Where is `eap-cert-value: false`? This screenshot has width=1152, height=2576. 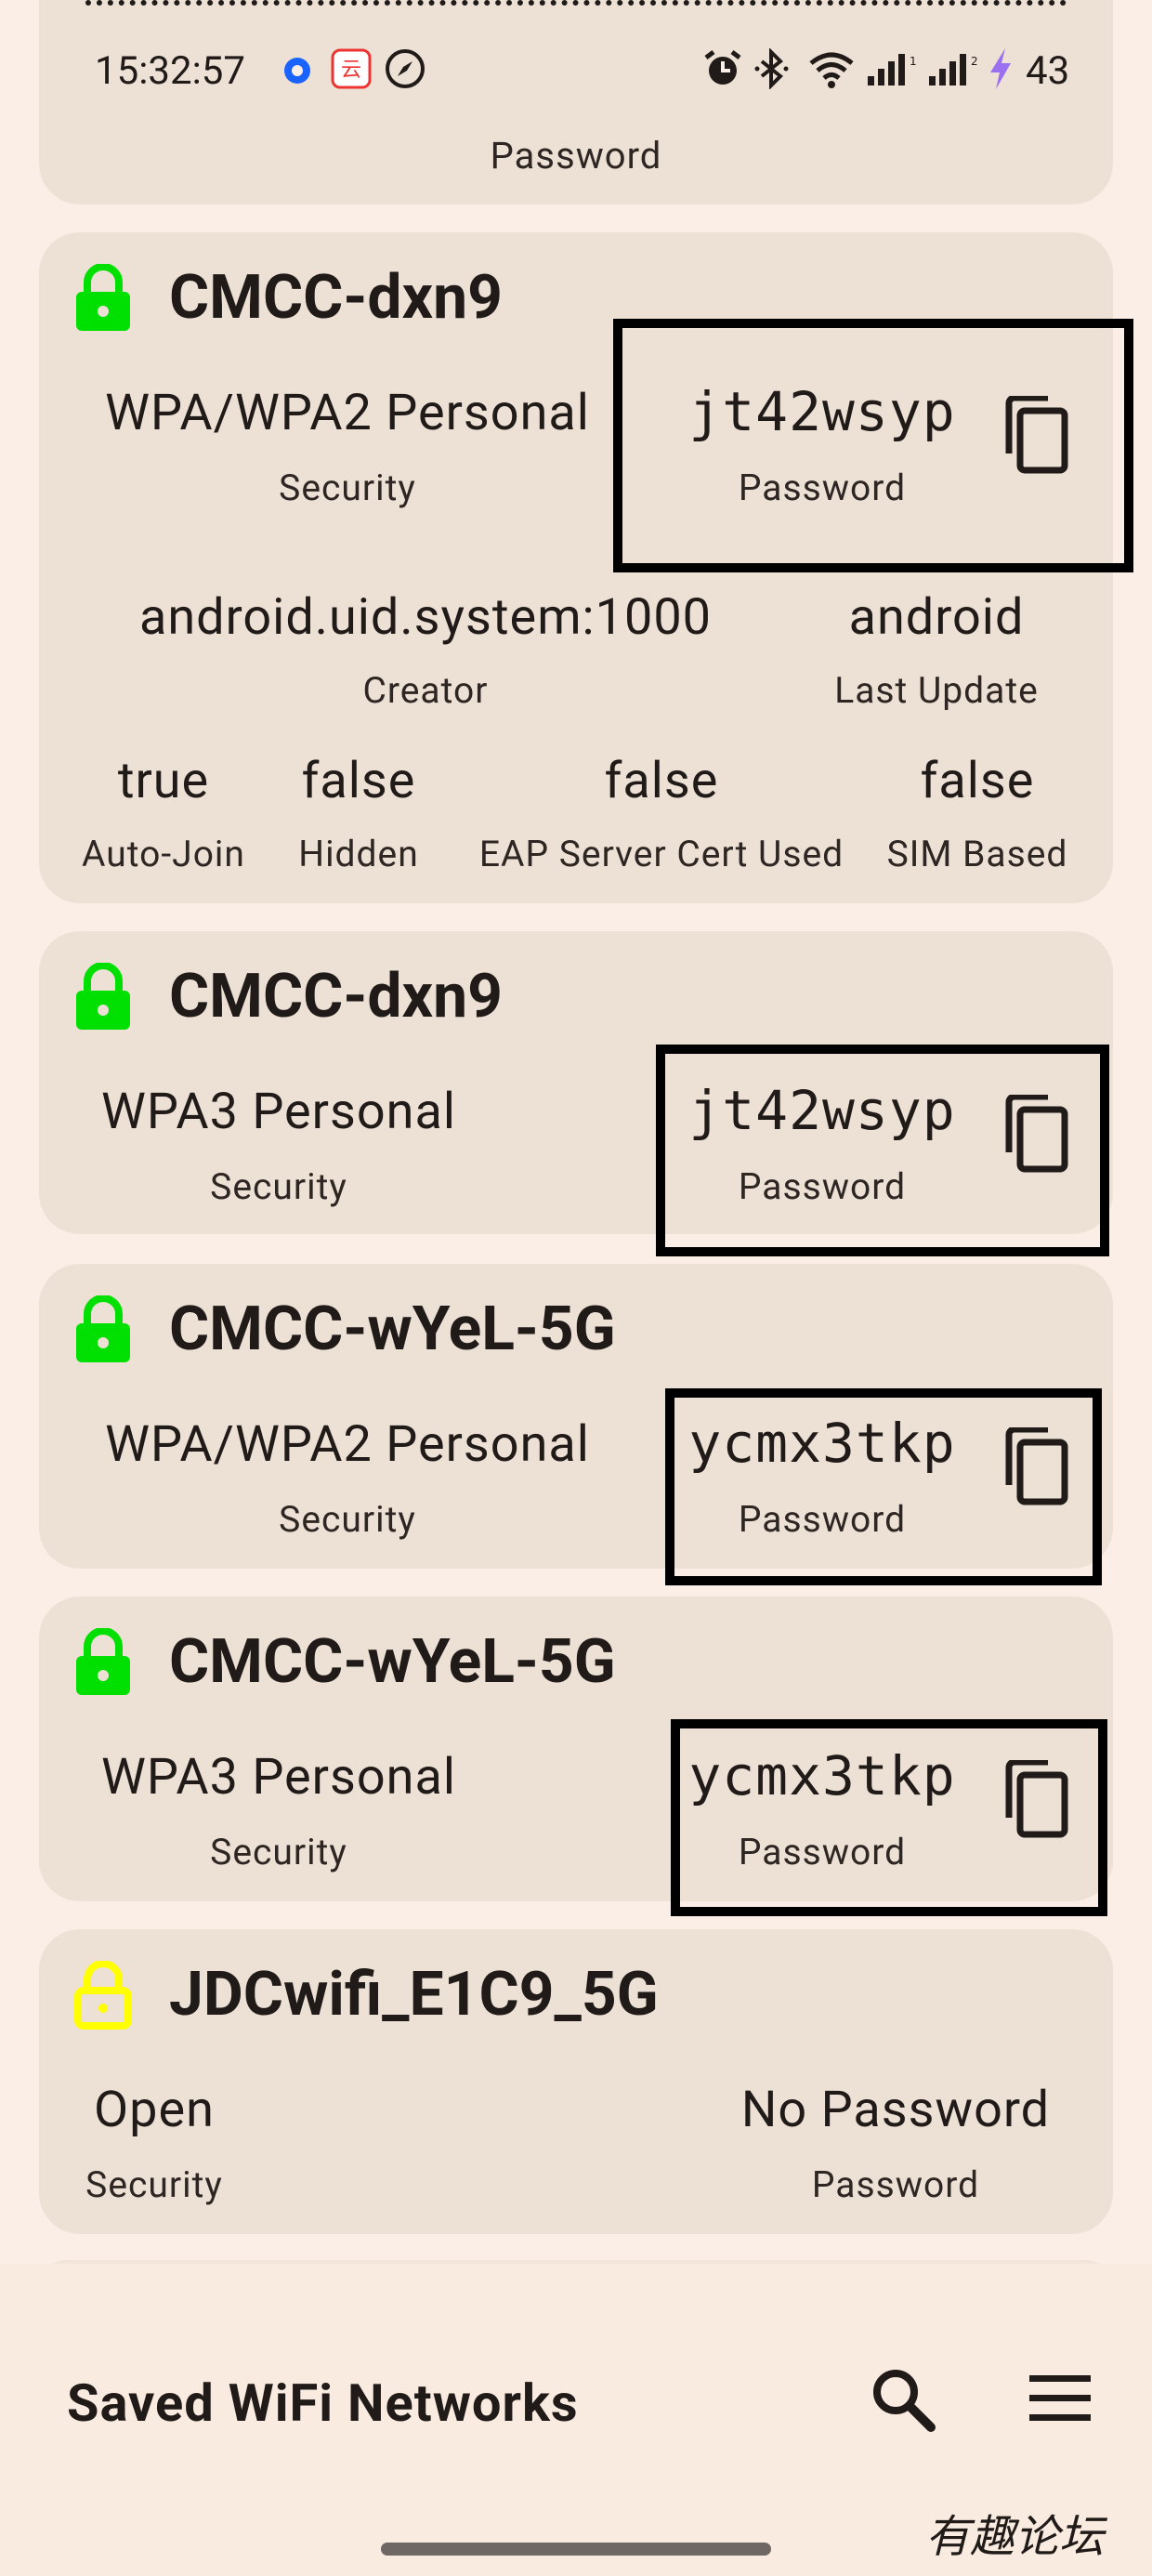
eap-cert-value: false is located at coordinates (661, 781).